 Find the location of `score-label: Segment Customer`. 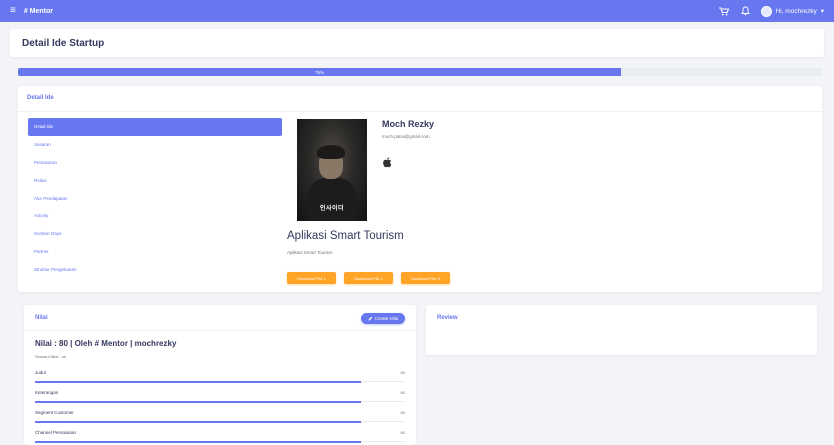

score-label: Segment Customer is located at coordinates (54, 412).